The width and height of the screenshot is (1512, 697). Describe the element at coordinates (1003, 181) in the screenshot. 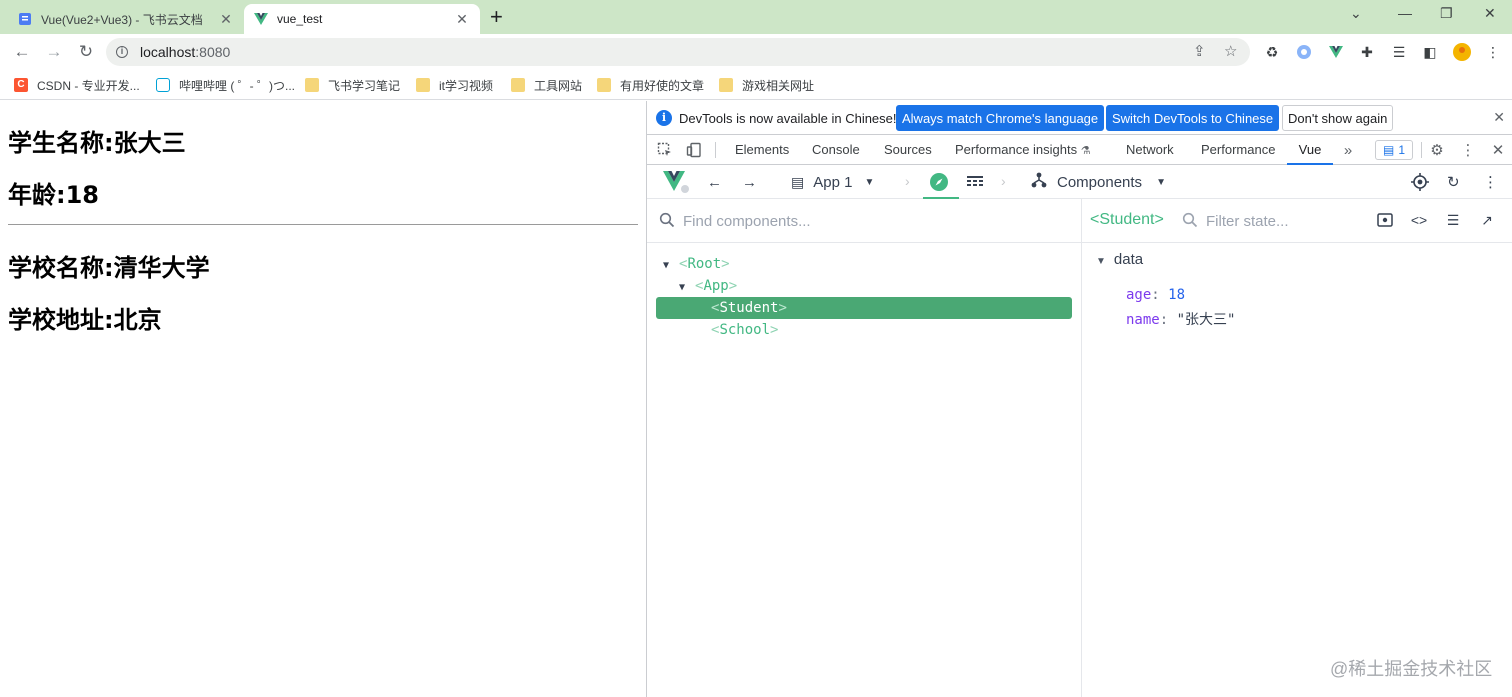

I see `chevron-right-icon: ›` at that location.